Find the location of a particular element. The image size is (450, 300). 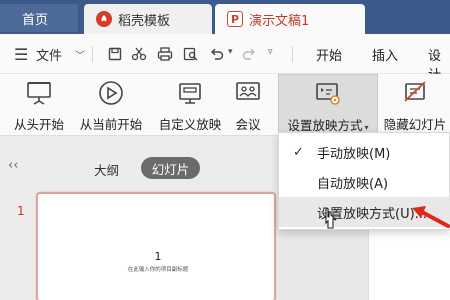

hide-slide-icon is located at coordinates (415, 93).